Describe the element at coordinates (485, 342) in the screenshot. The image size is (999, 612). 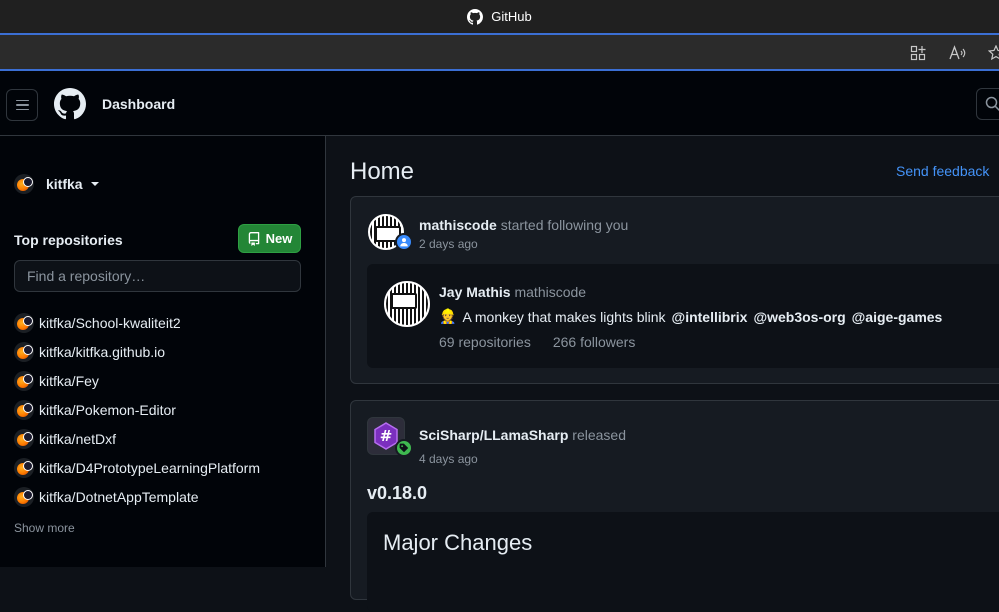
I see `repositories-count: 69 repositories` at that location.